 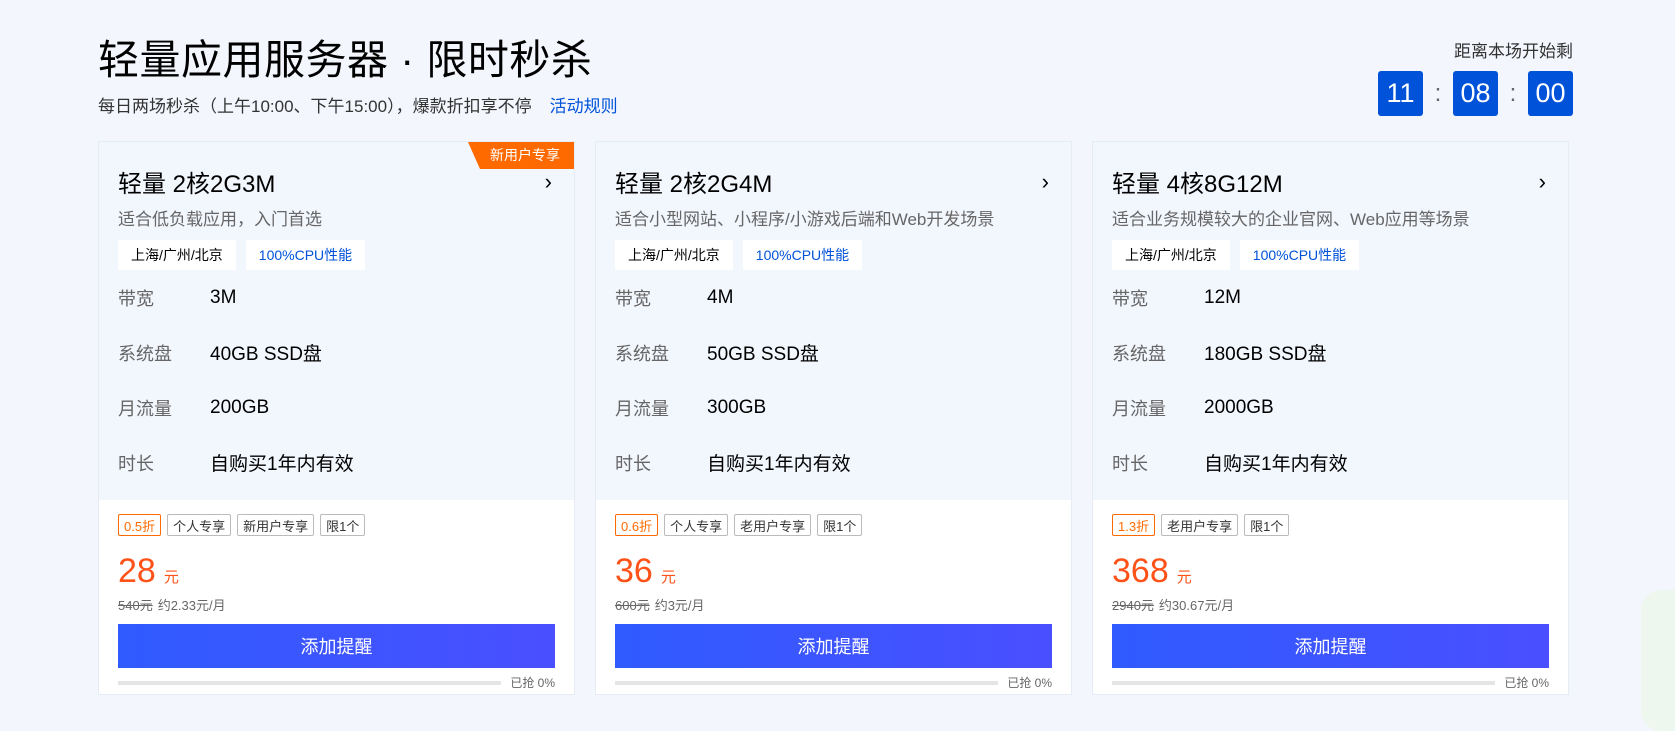 What do you see at coordinates (584, 106) in the screenshot?
I see `activity-rules-link: 活动规则` at bounding box center [584, 106].